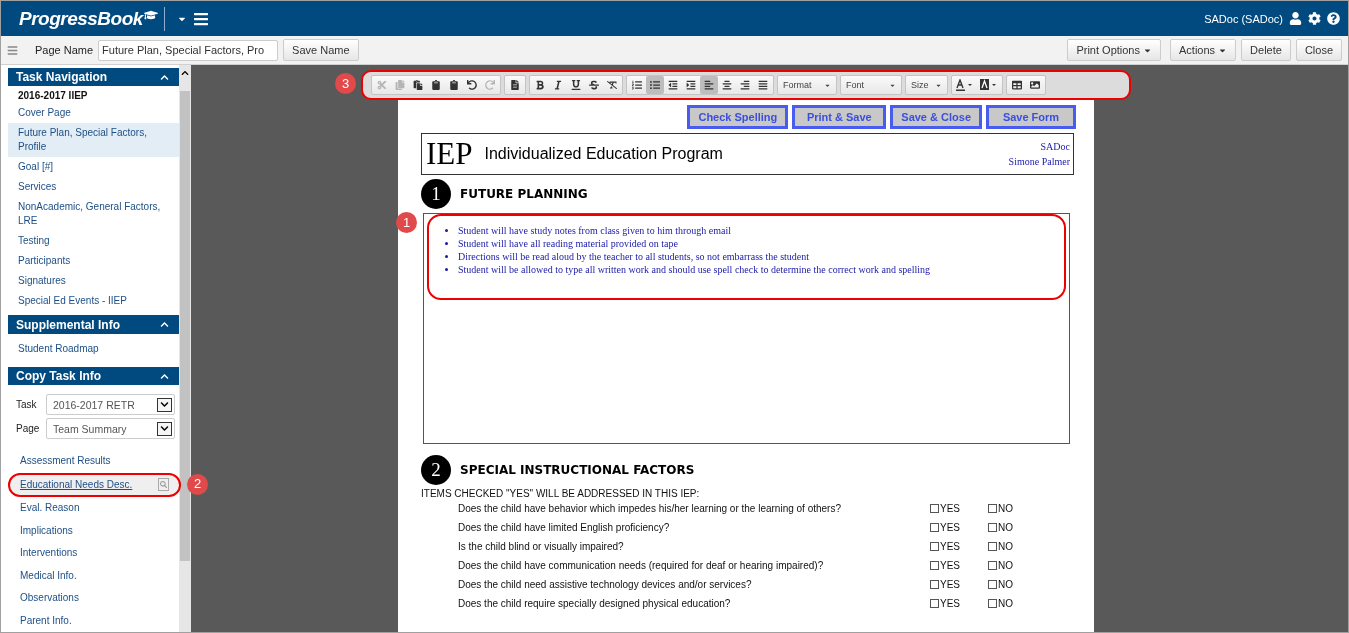 Image resolution: width=1349 pixels, height=633 pixels. What do you see at coordinates (641, 565) in the screenshot?
I see `question-text: Does the child have communication needs (required for deaf or hearing impaired)?` at bounding box center [641, 565].